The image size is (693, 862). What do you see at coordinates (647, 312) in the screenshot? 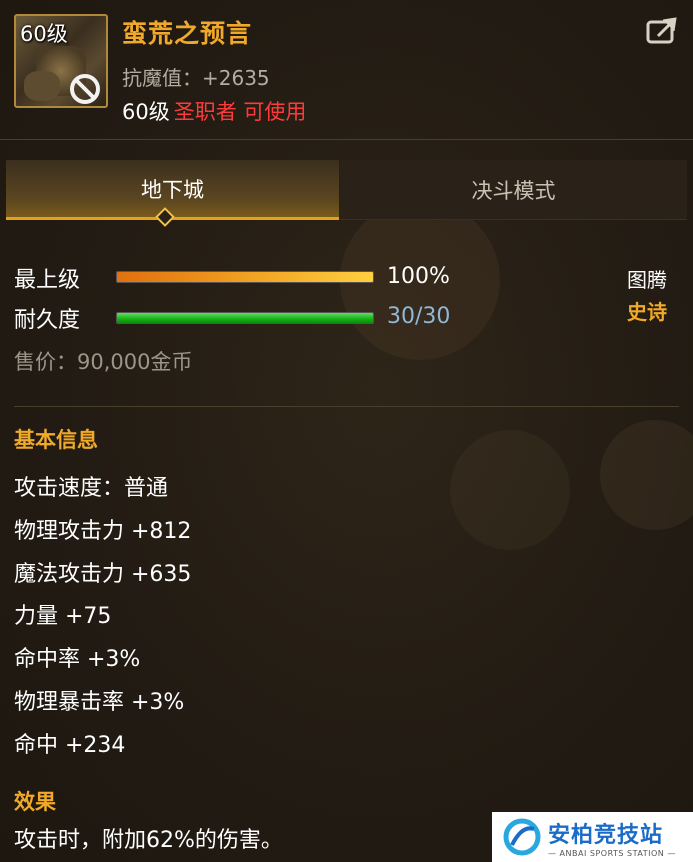
I see `totem-rarity: 史诗` at bounding box center [647, 312].